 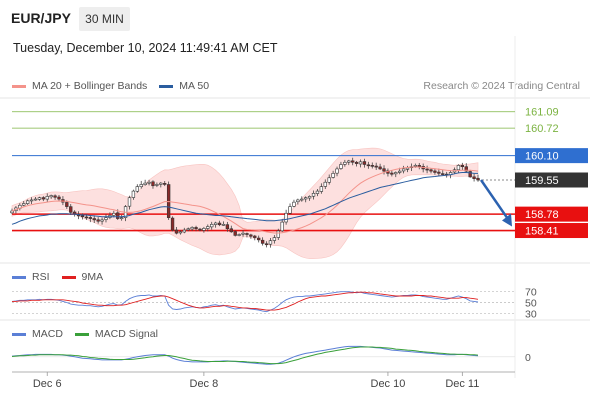 I want to click on level-label-160.10: 160.10, so click(x=542, y=157).